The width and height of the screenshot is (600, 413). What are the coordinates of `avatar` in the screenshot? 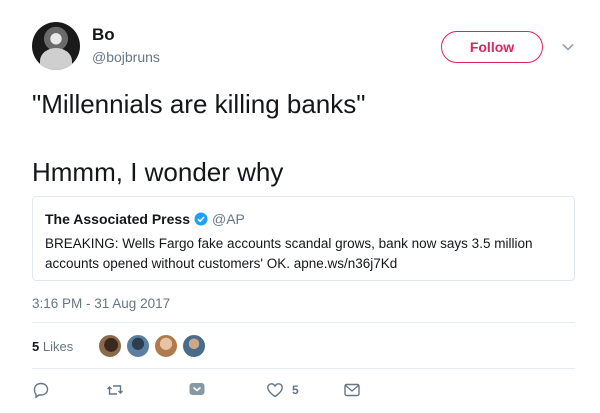 It's located at (56, 46).